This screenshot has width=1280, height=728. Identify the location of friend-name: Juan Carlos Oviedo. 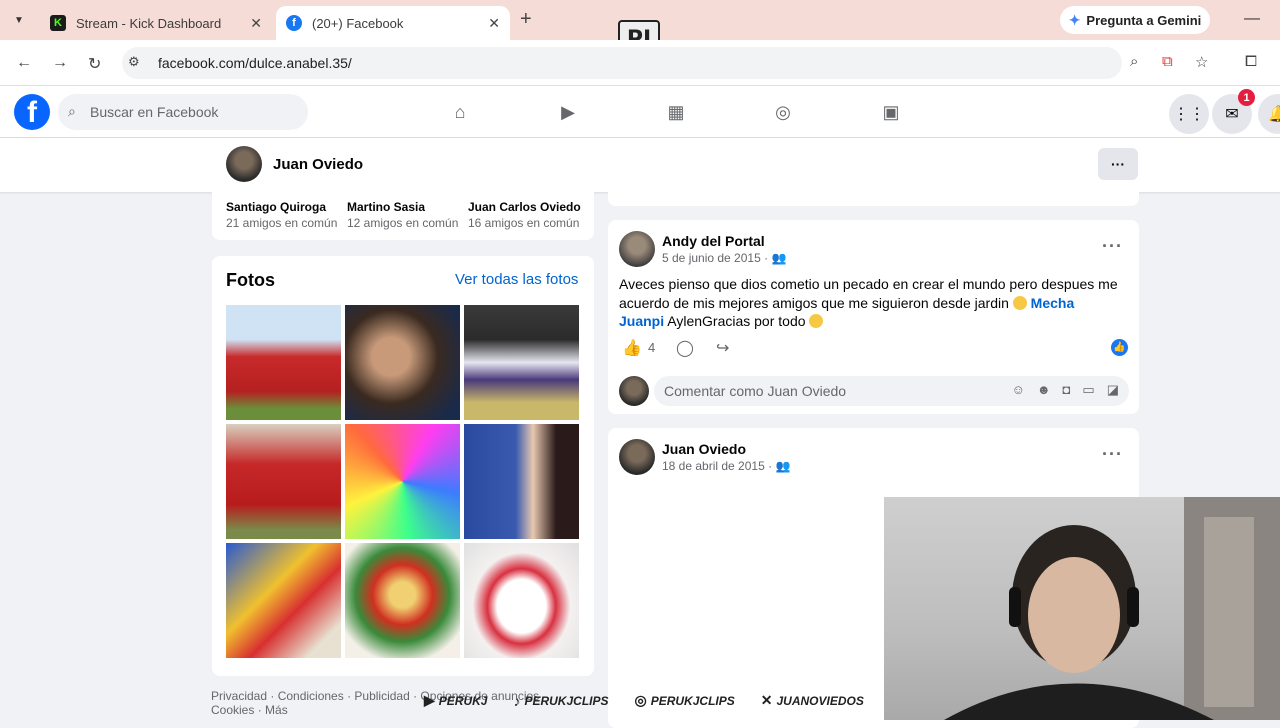
(524, 207).